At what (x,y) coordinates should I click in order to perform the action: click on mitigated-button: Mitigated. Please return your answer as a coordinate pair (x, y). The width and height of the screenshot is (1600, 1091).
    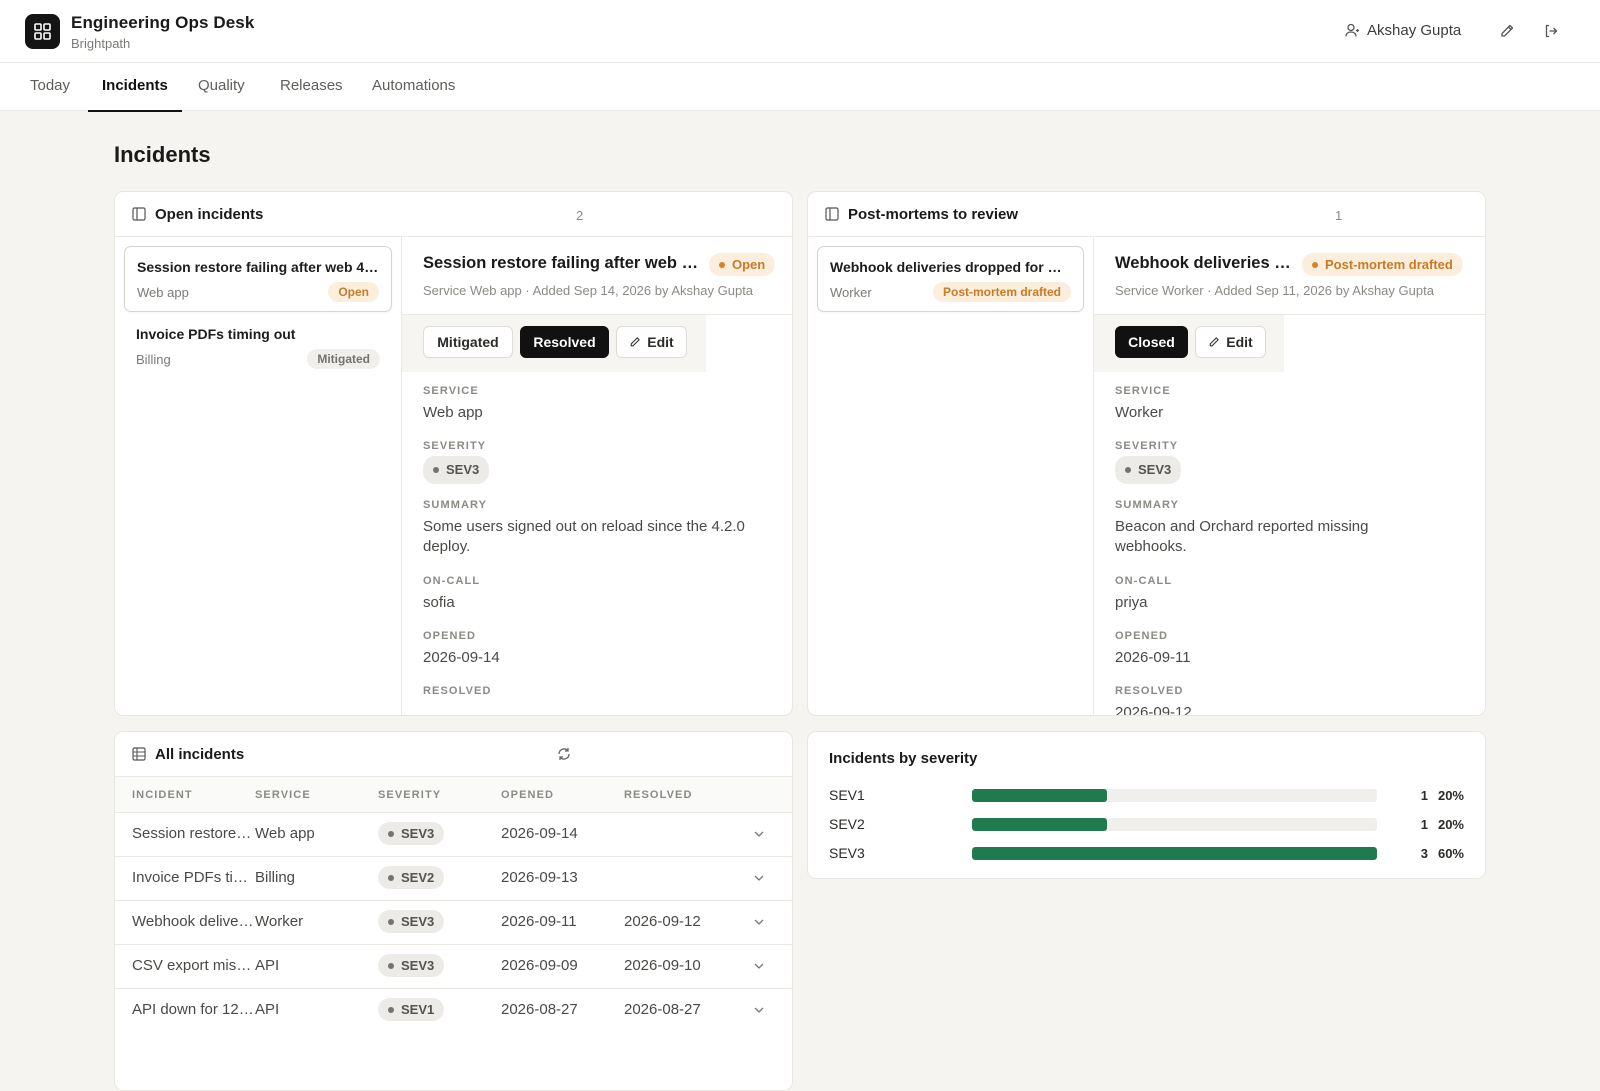
    Looking at the image, I should click on (468, 342).